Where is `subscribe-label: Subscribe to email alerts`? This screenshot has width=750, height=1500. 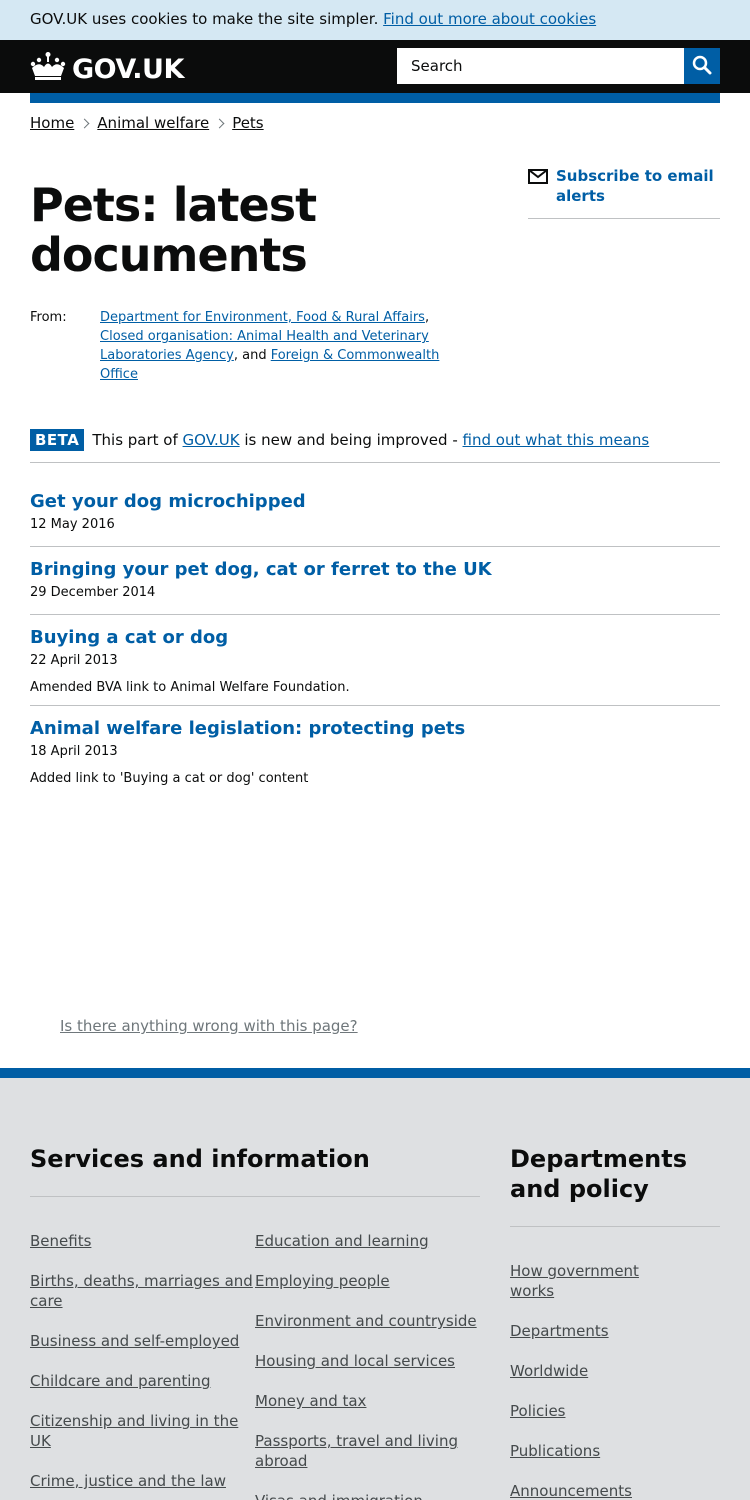 subscribe-label: Subscribe to email alerts is located at coordinates (635, 186).